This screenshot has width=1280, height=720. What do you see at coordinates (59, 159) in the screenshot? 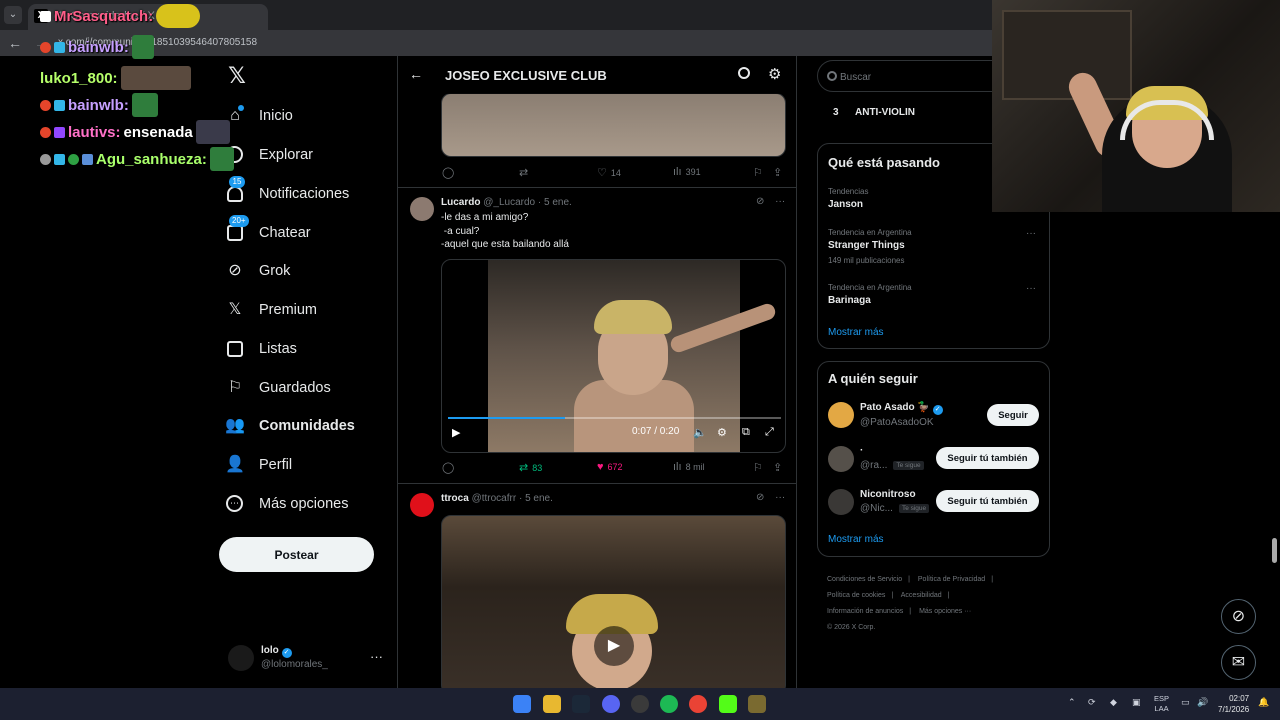
I see `chat-badge-icon` at bounding box center [59, 159].